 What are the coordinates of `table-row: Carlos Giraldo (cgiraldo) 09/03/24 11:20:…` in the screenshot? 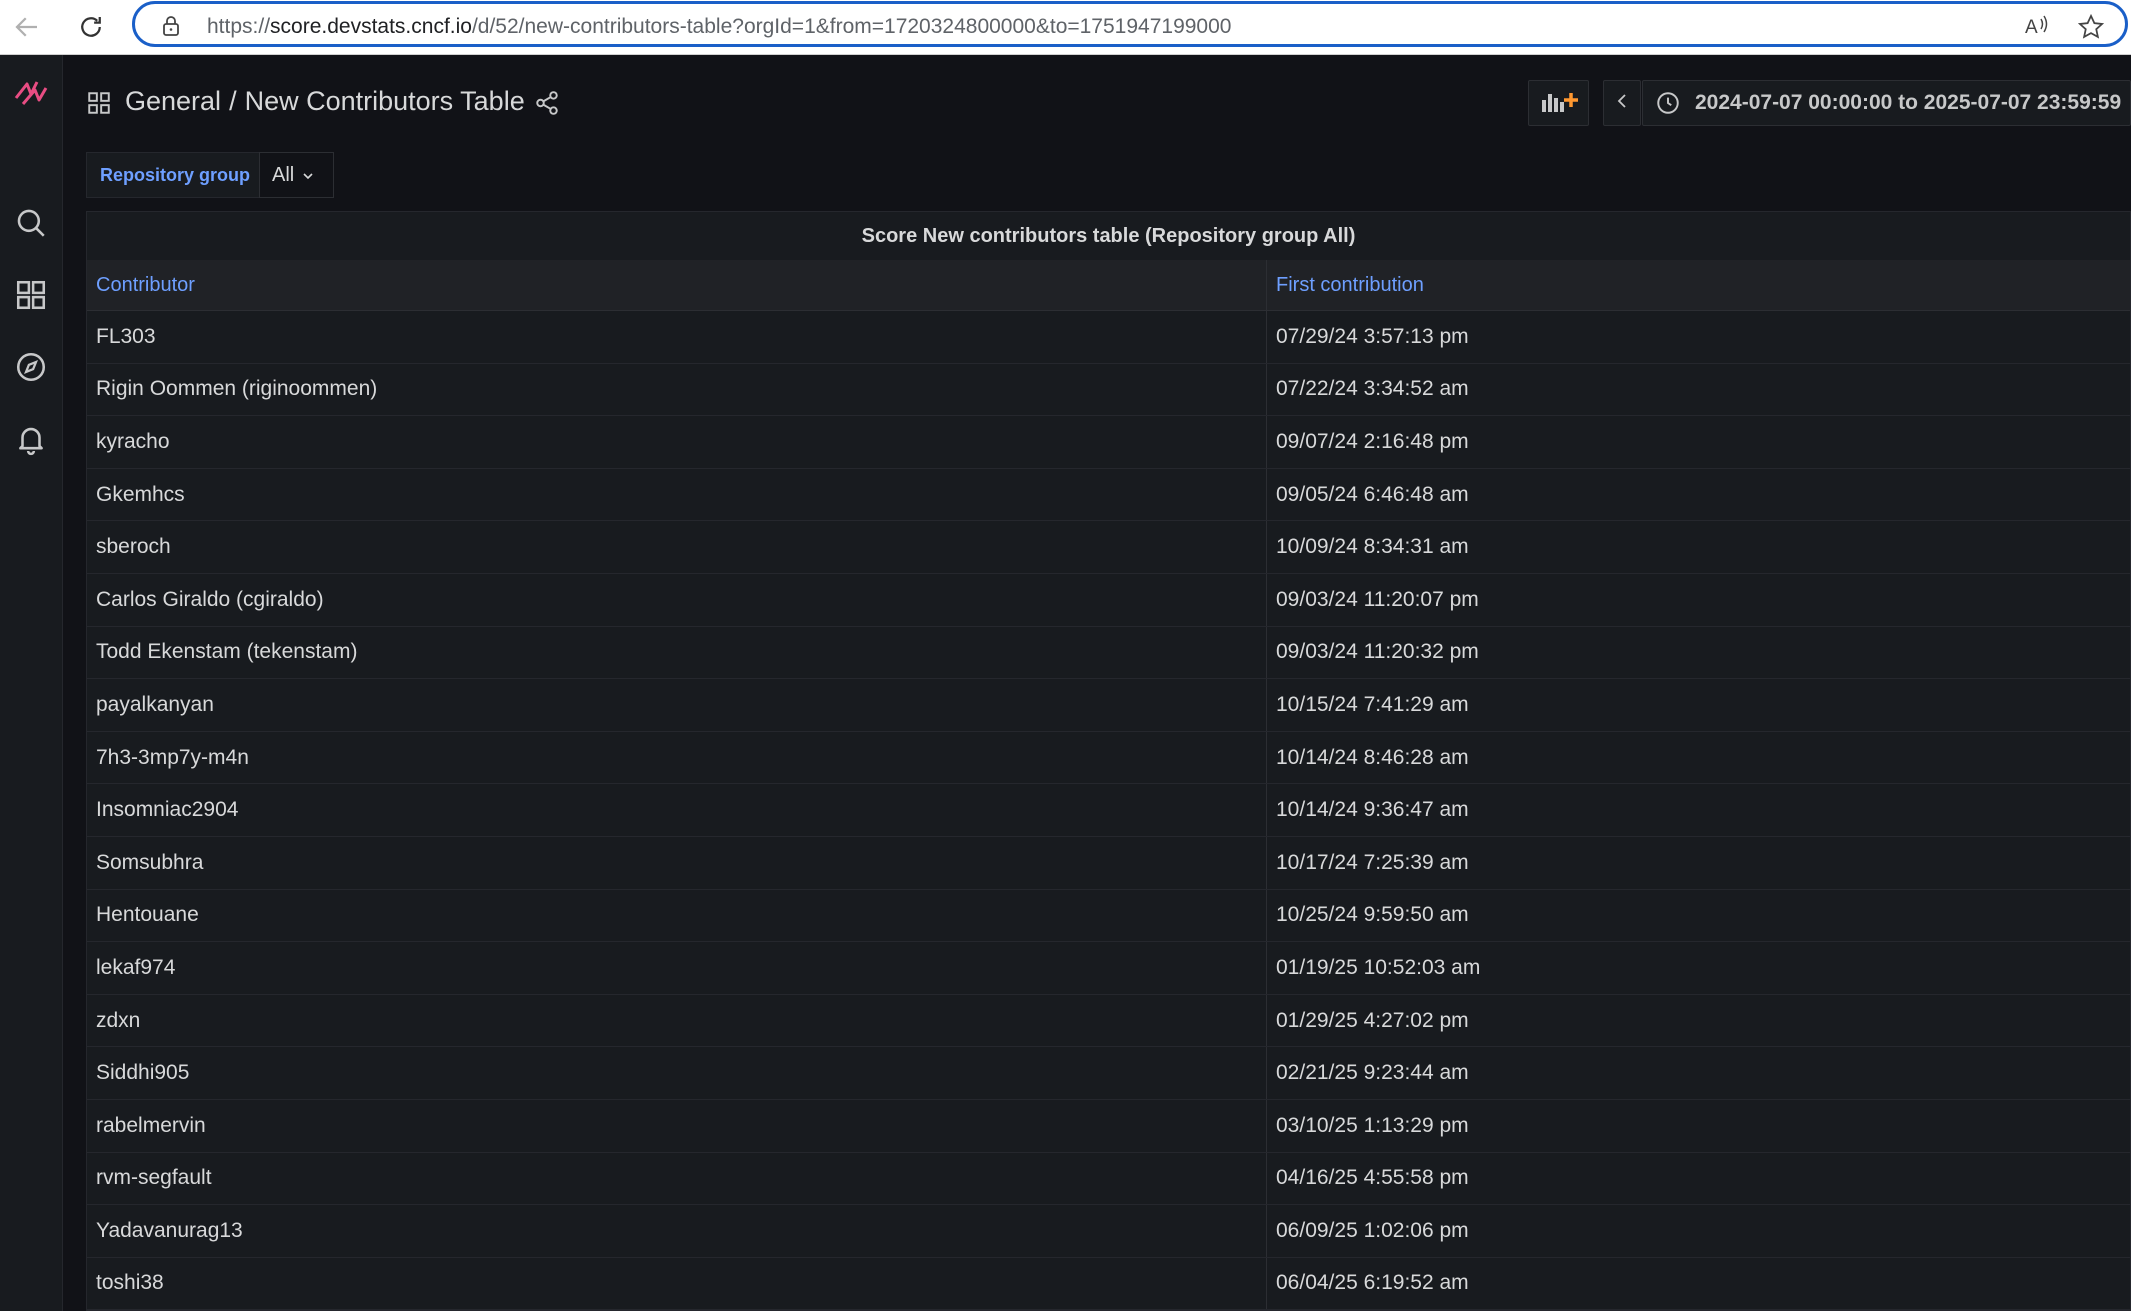 It's located at (1108, 600).